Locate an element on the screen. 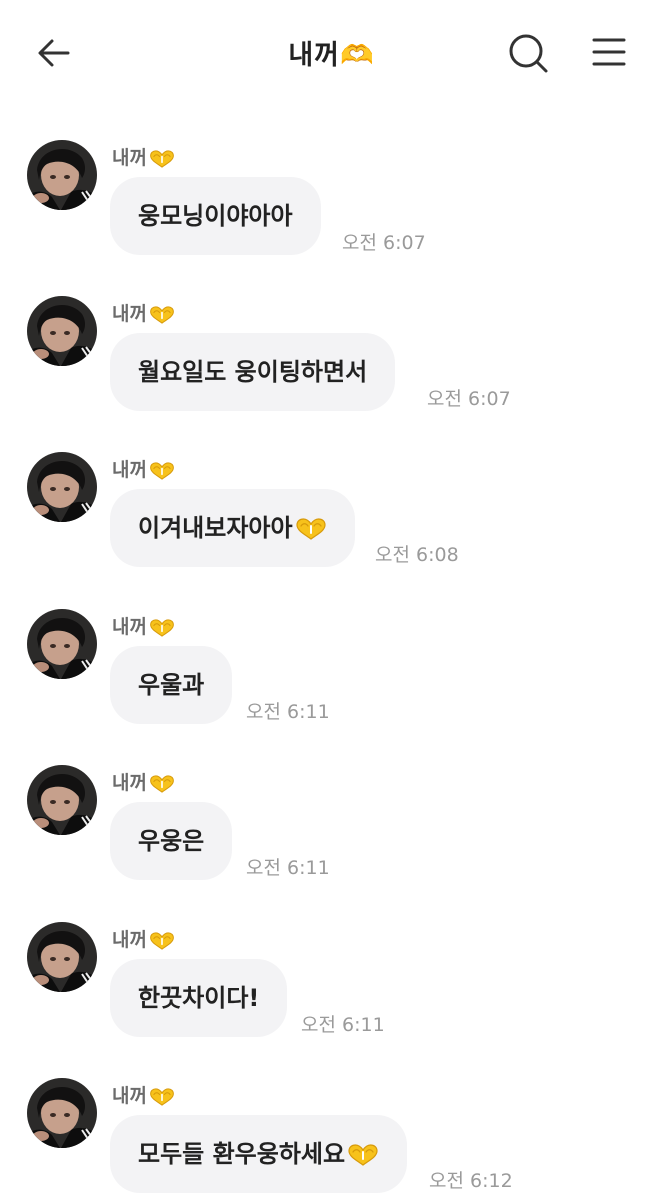 Image resolution: width=663 pixels, height=1200 pixels. message-text: 이겨내보자아아 is located at coordinates (215, 528).